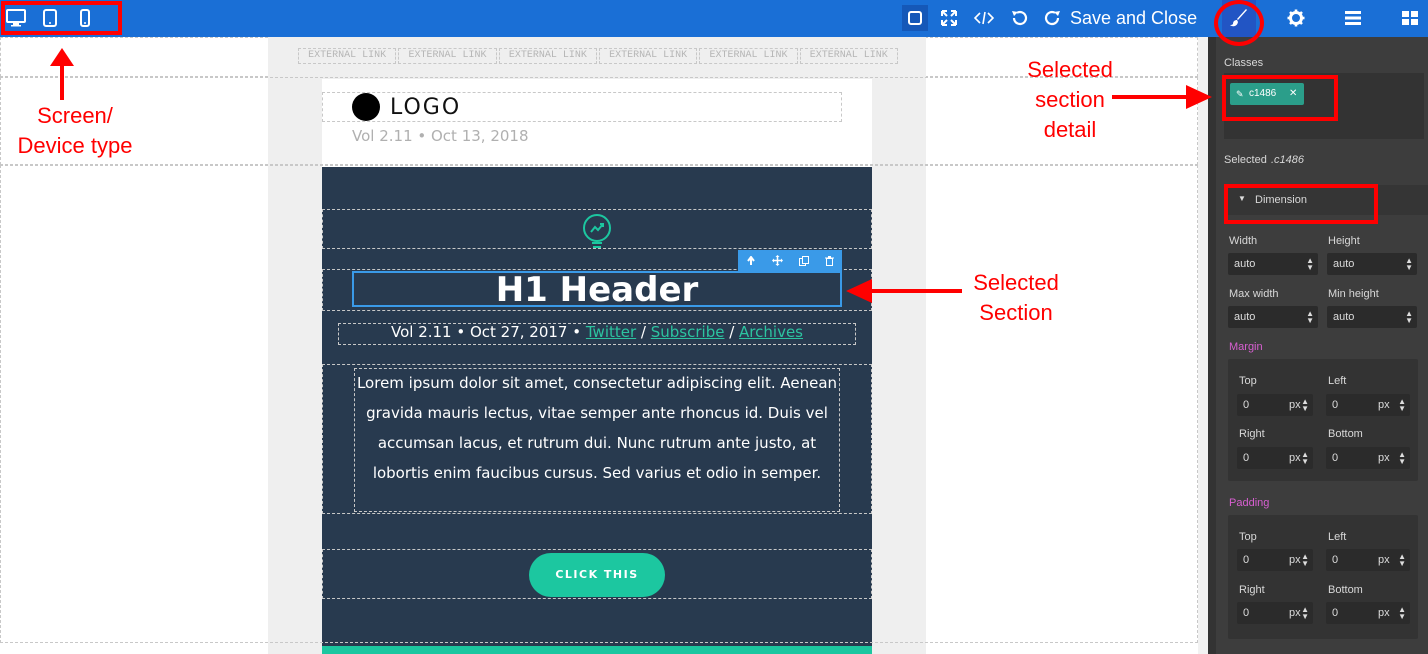  I want to click on device-type-annotation: Screen/ Device type, so click(75, 130).